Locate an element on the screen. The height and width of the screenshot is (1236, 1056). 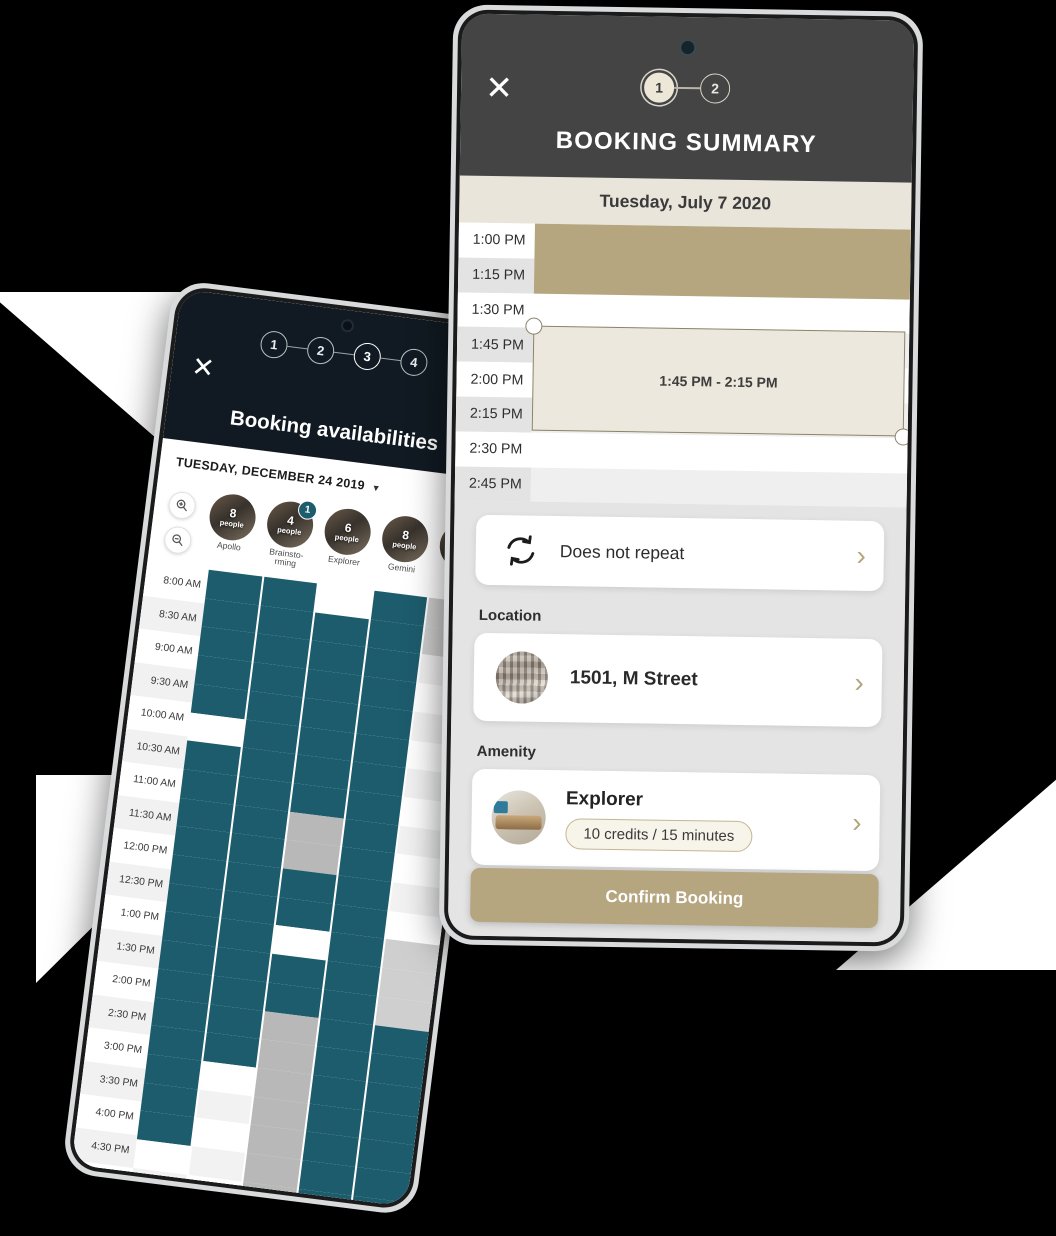
time-label: 5:00 PM is located at coordinates (102, 1181).